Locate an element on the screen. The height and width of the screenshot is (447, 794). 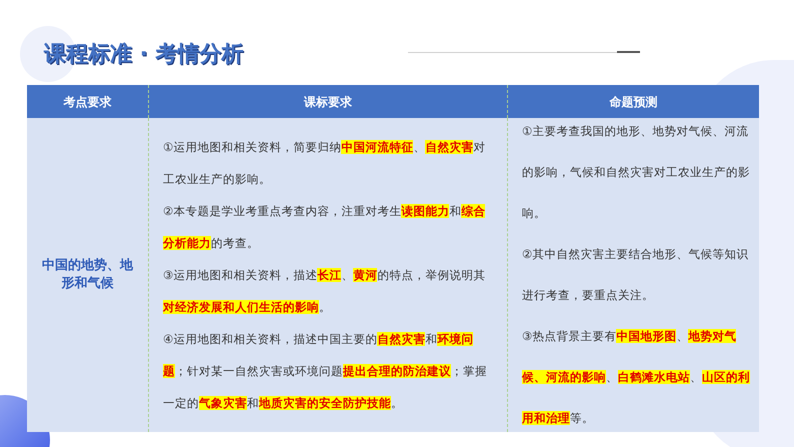
prediction-text: ②其中自然灾害主要结合地形、气候等知识进行考查，要重点关注。 is located at coordinates (636, 275).